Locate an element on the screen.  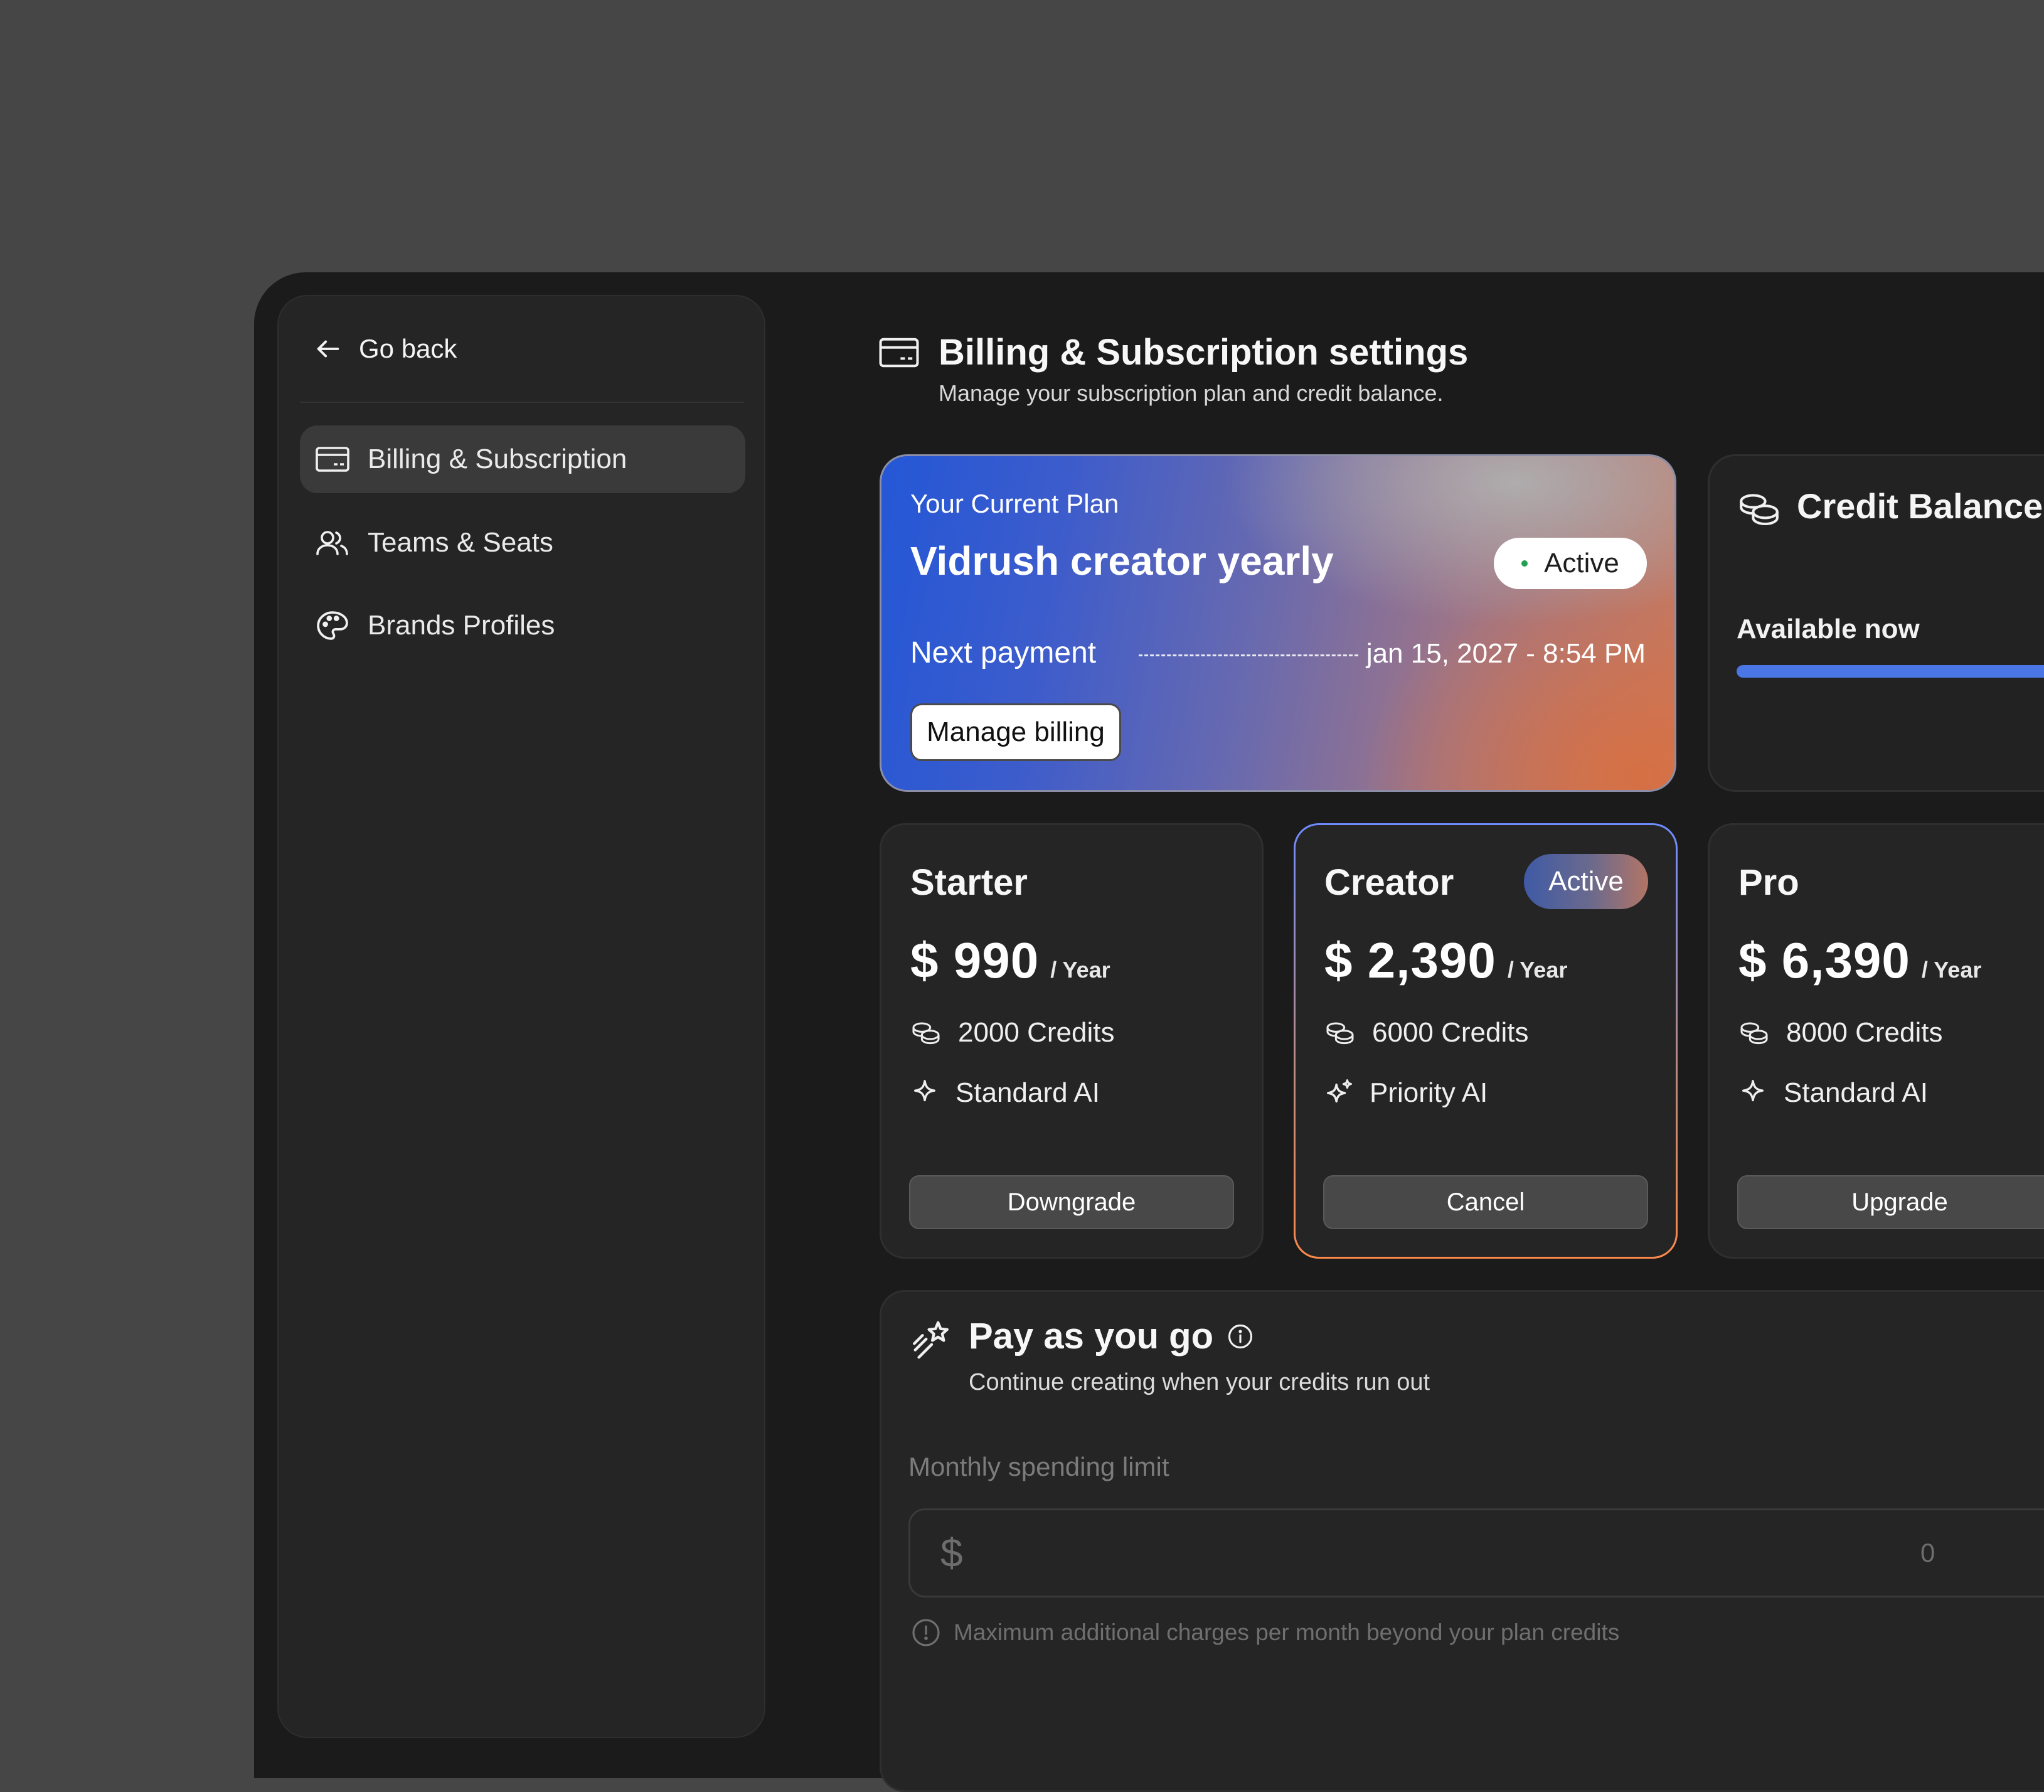
next-payment-date: jan 15, 2027 - 8:54 PM is located at coordinates (1506, 653).